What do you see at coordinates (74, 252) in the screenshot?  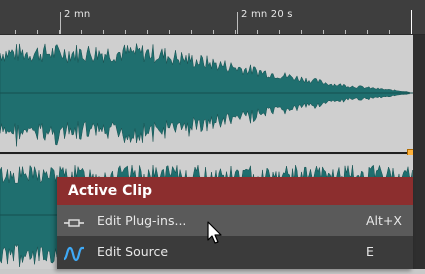 I see `waveform-icon` at bounding box center [74, 252].